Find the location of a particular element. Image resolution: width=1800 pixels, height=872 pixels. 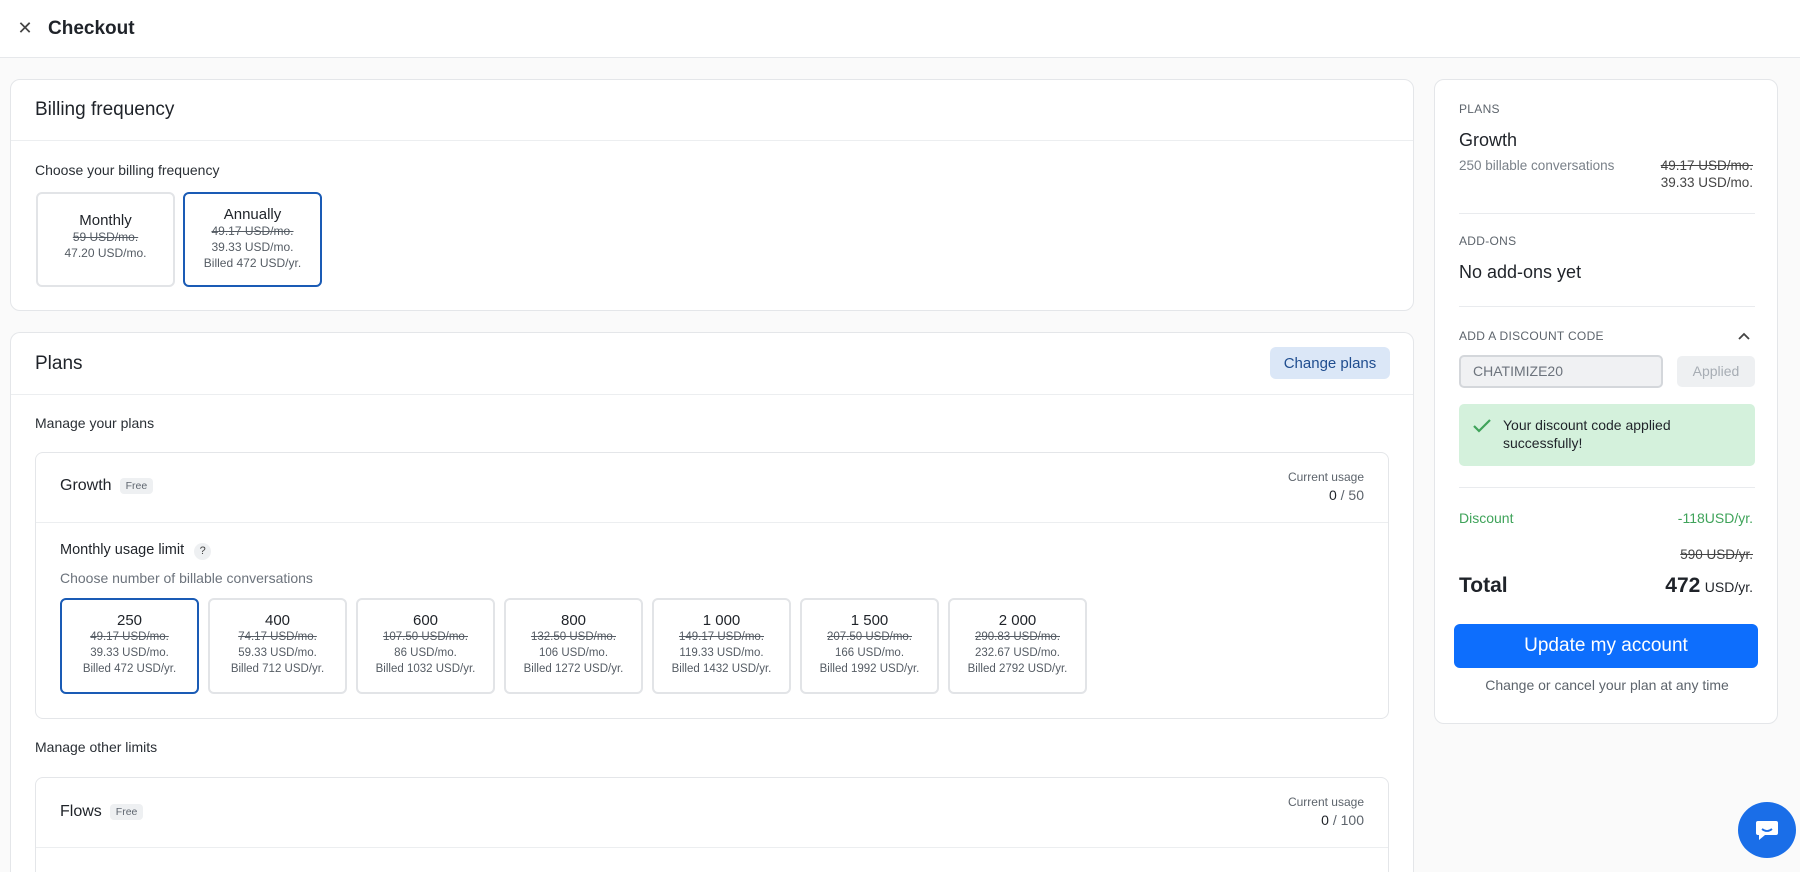

tier-count: 2 000 is located at coordinates (1017, 620).